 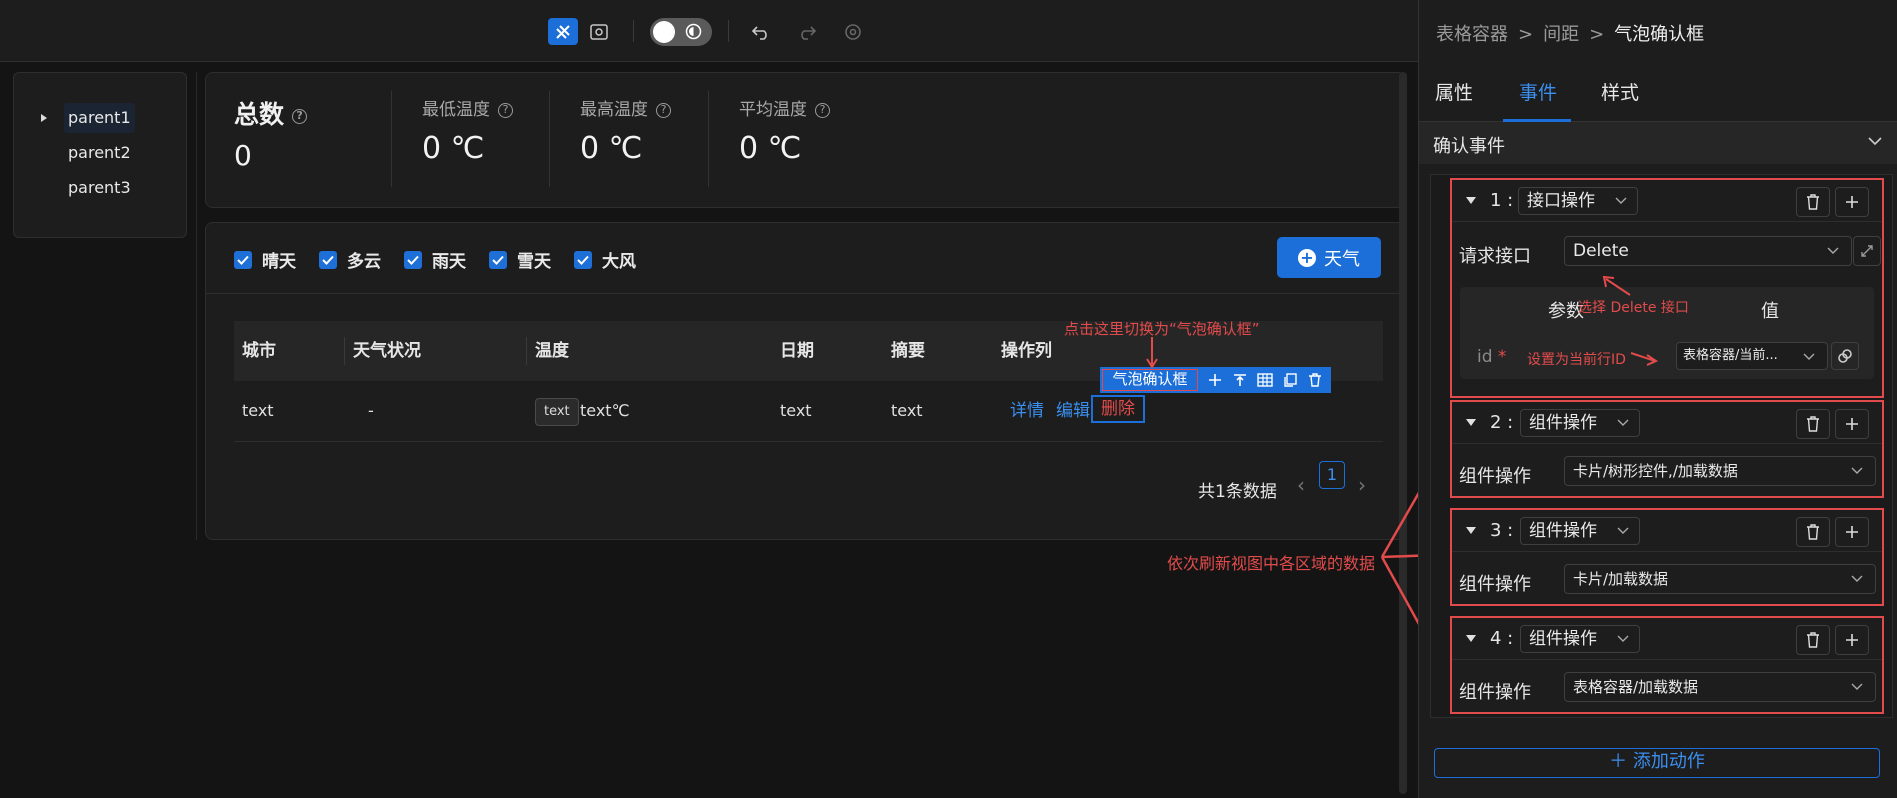 I want to click on action-item-2: 2 : 组件操作 组件操作 卡片/树形控件,/加载数据, so click(x=1667, y=449).